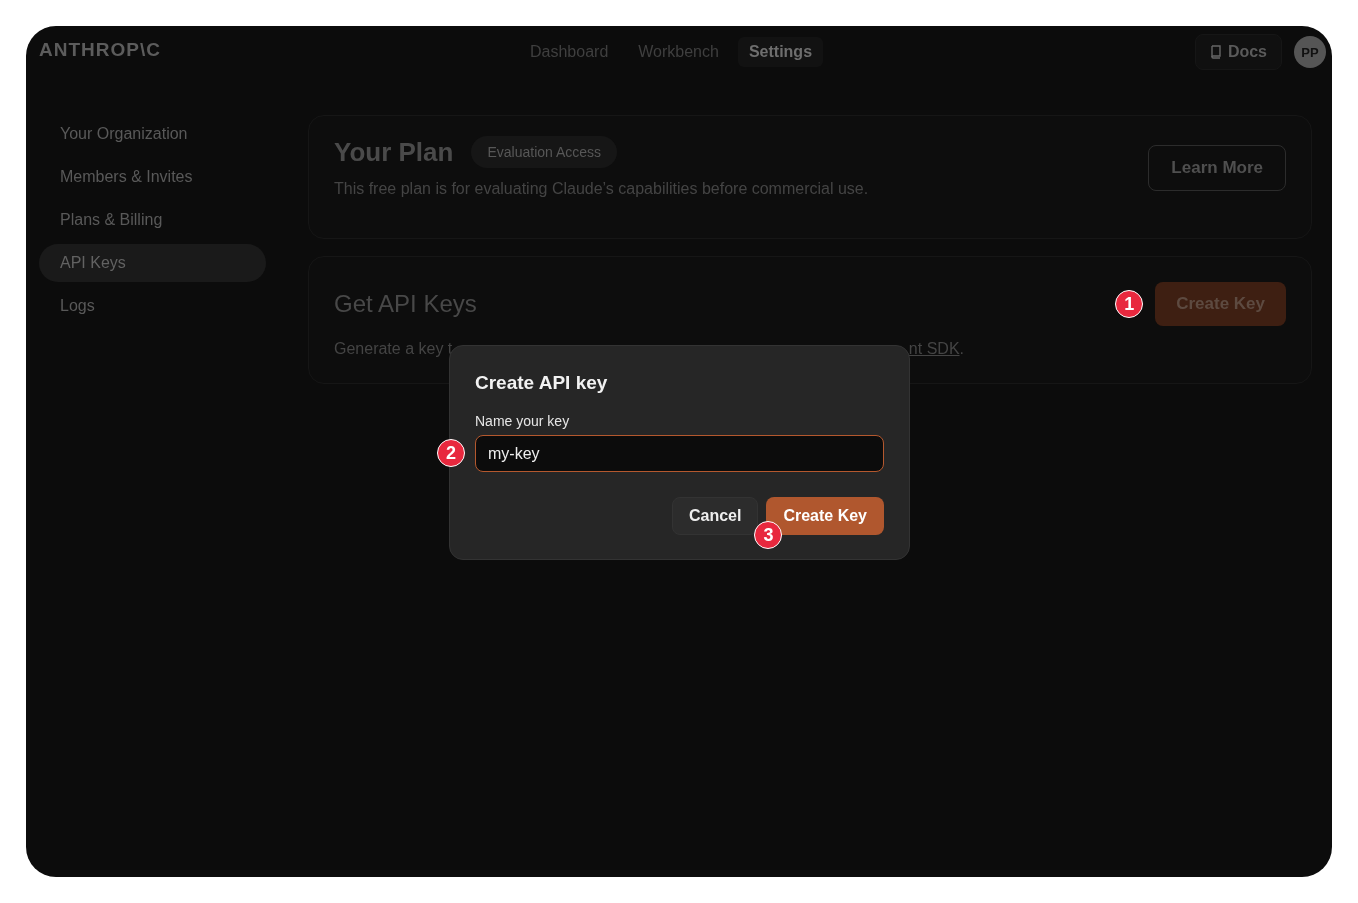 The width and height of the screenshot is (1358, 903). I want to click on step-badge: 1, so click(1129, 304).